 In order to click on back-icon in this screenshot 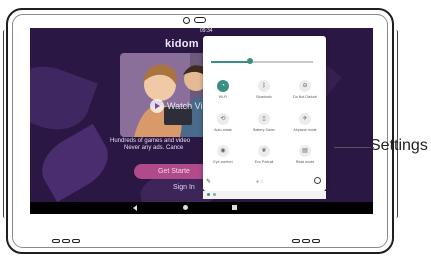, I will do `click(135, 208)`.